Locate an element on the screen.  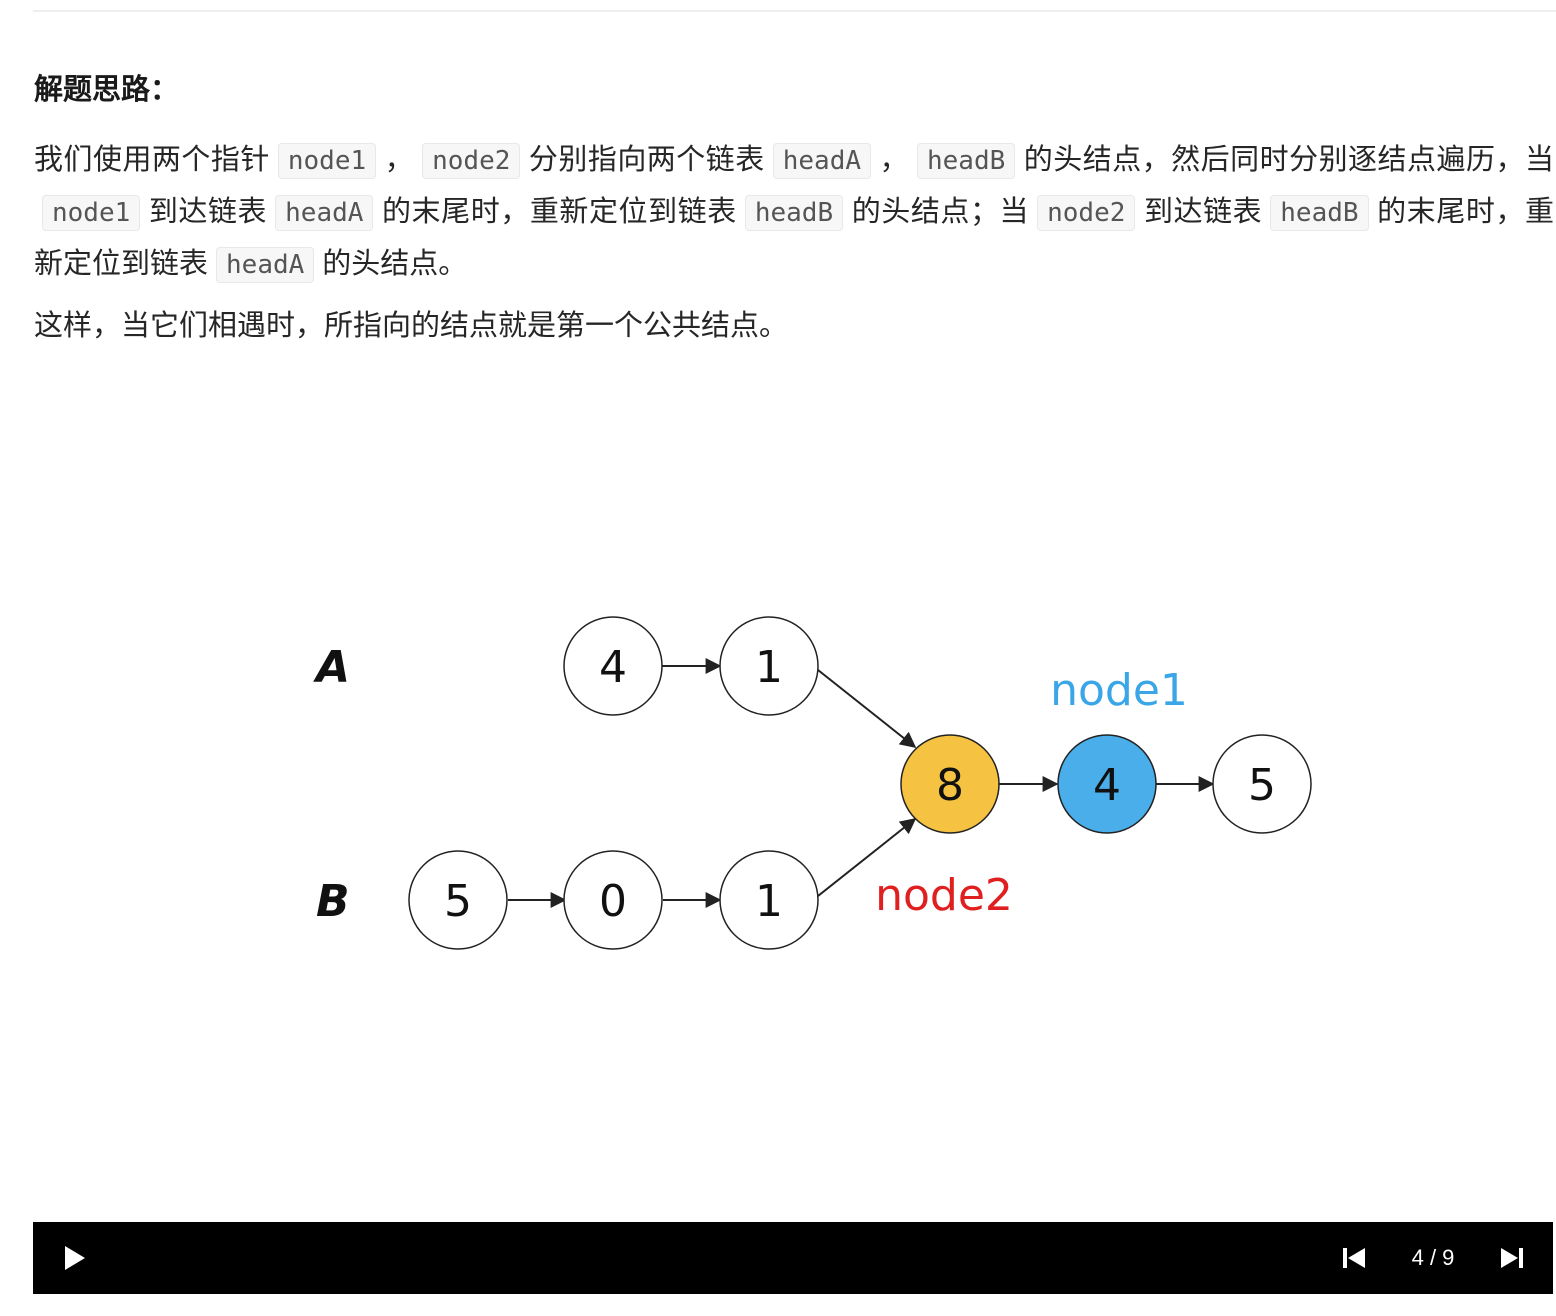
pointer-node2-label: node2 is located at coordinates (944, 895).